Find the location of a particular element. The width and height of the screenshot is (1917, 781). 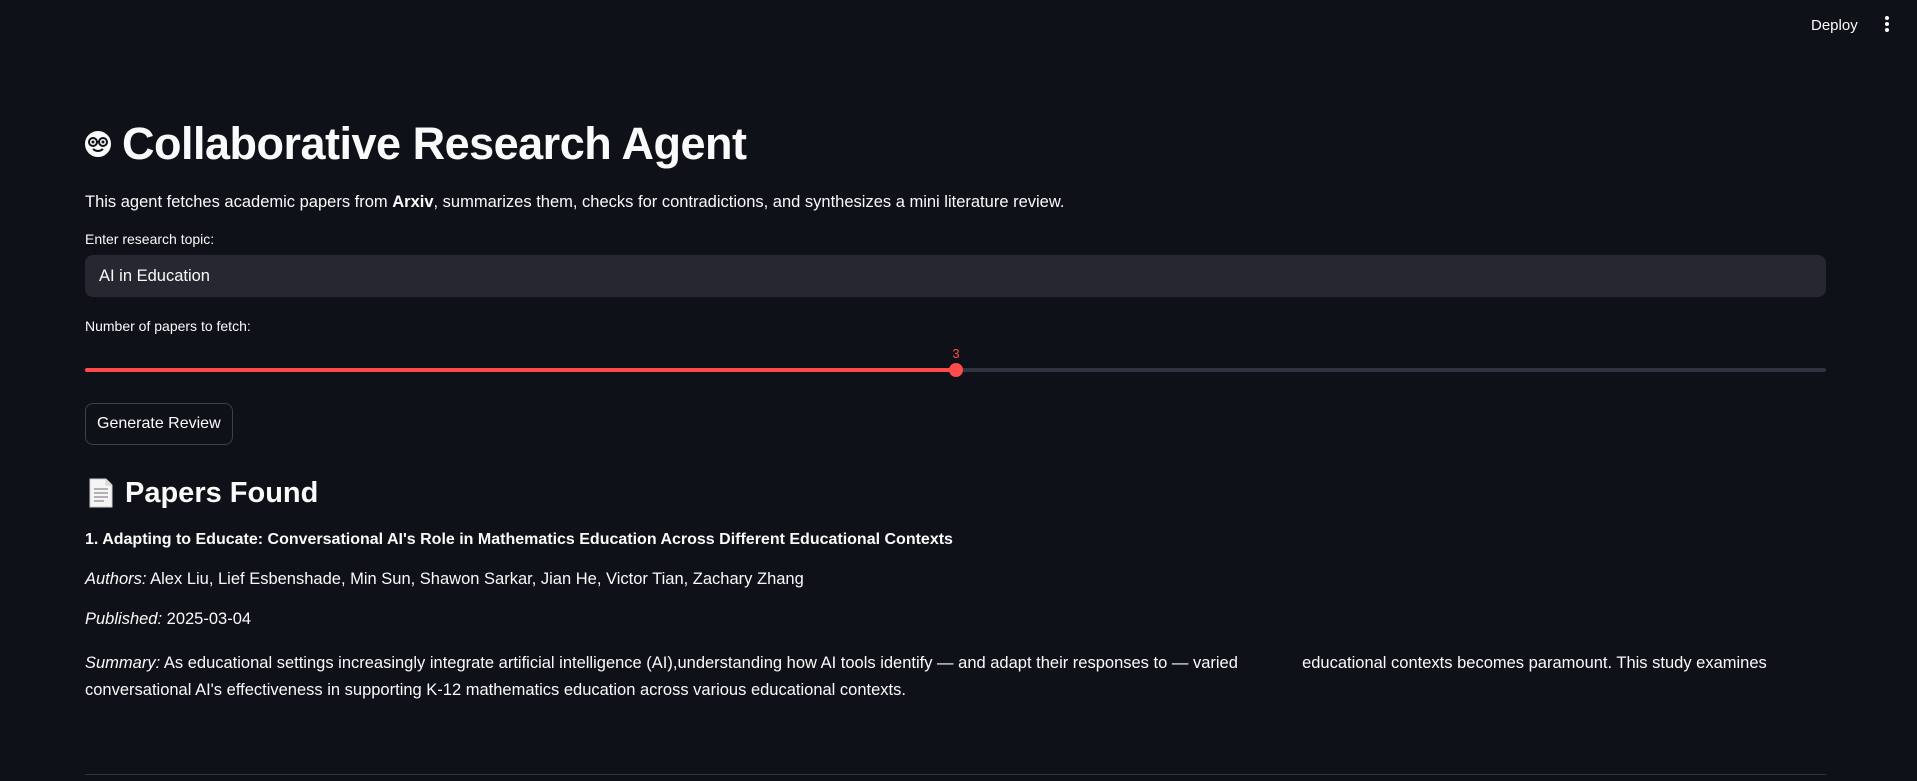

papers-slider-label: Number of papers to fetch: is located at coordinates (168, 326).